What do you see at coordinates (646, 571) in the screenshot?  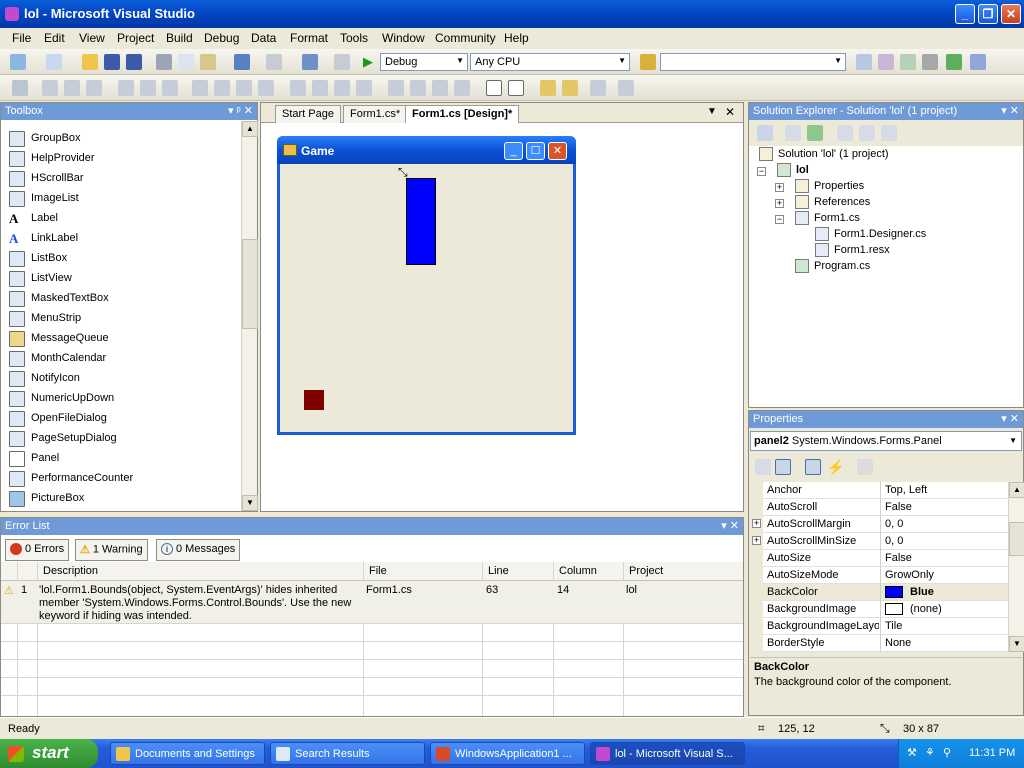 I see `column-project: Project` at bounding box center [646, 571].